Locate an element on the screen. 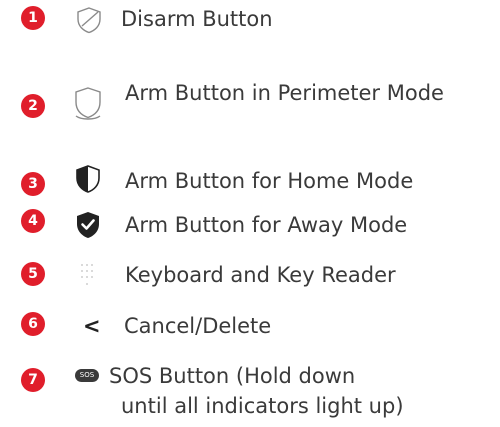 The width and height of the screenshot is (500, 427). number-badge-1: 1 is located at coordinates (33, 18).